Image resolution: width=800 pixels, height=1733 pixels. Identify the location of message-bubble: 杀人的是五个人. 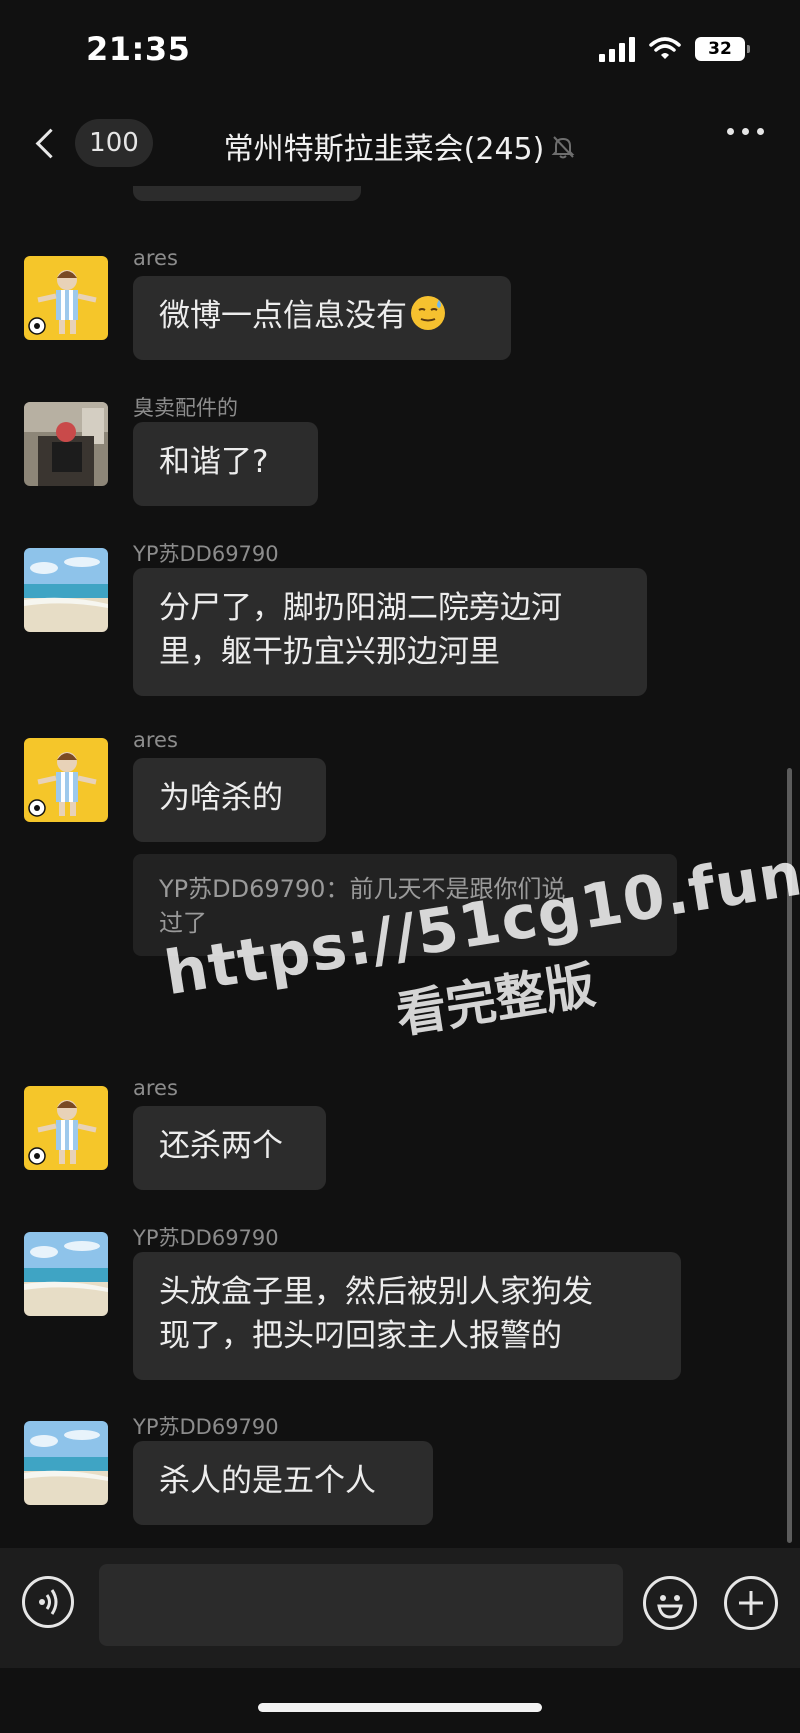
(283, 1483).